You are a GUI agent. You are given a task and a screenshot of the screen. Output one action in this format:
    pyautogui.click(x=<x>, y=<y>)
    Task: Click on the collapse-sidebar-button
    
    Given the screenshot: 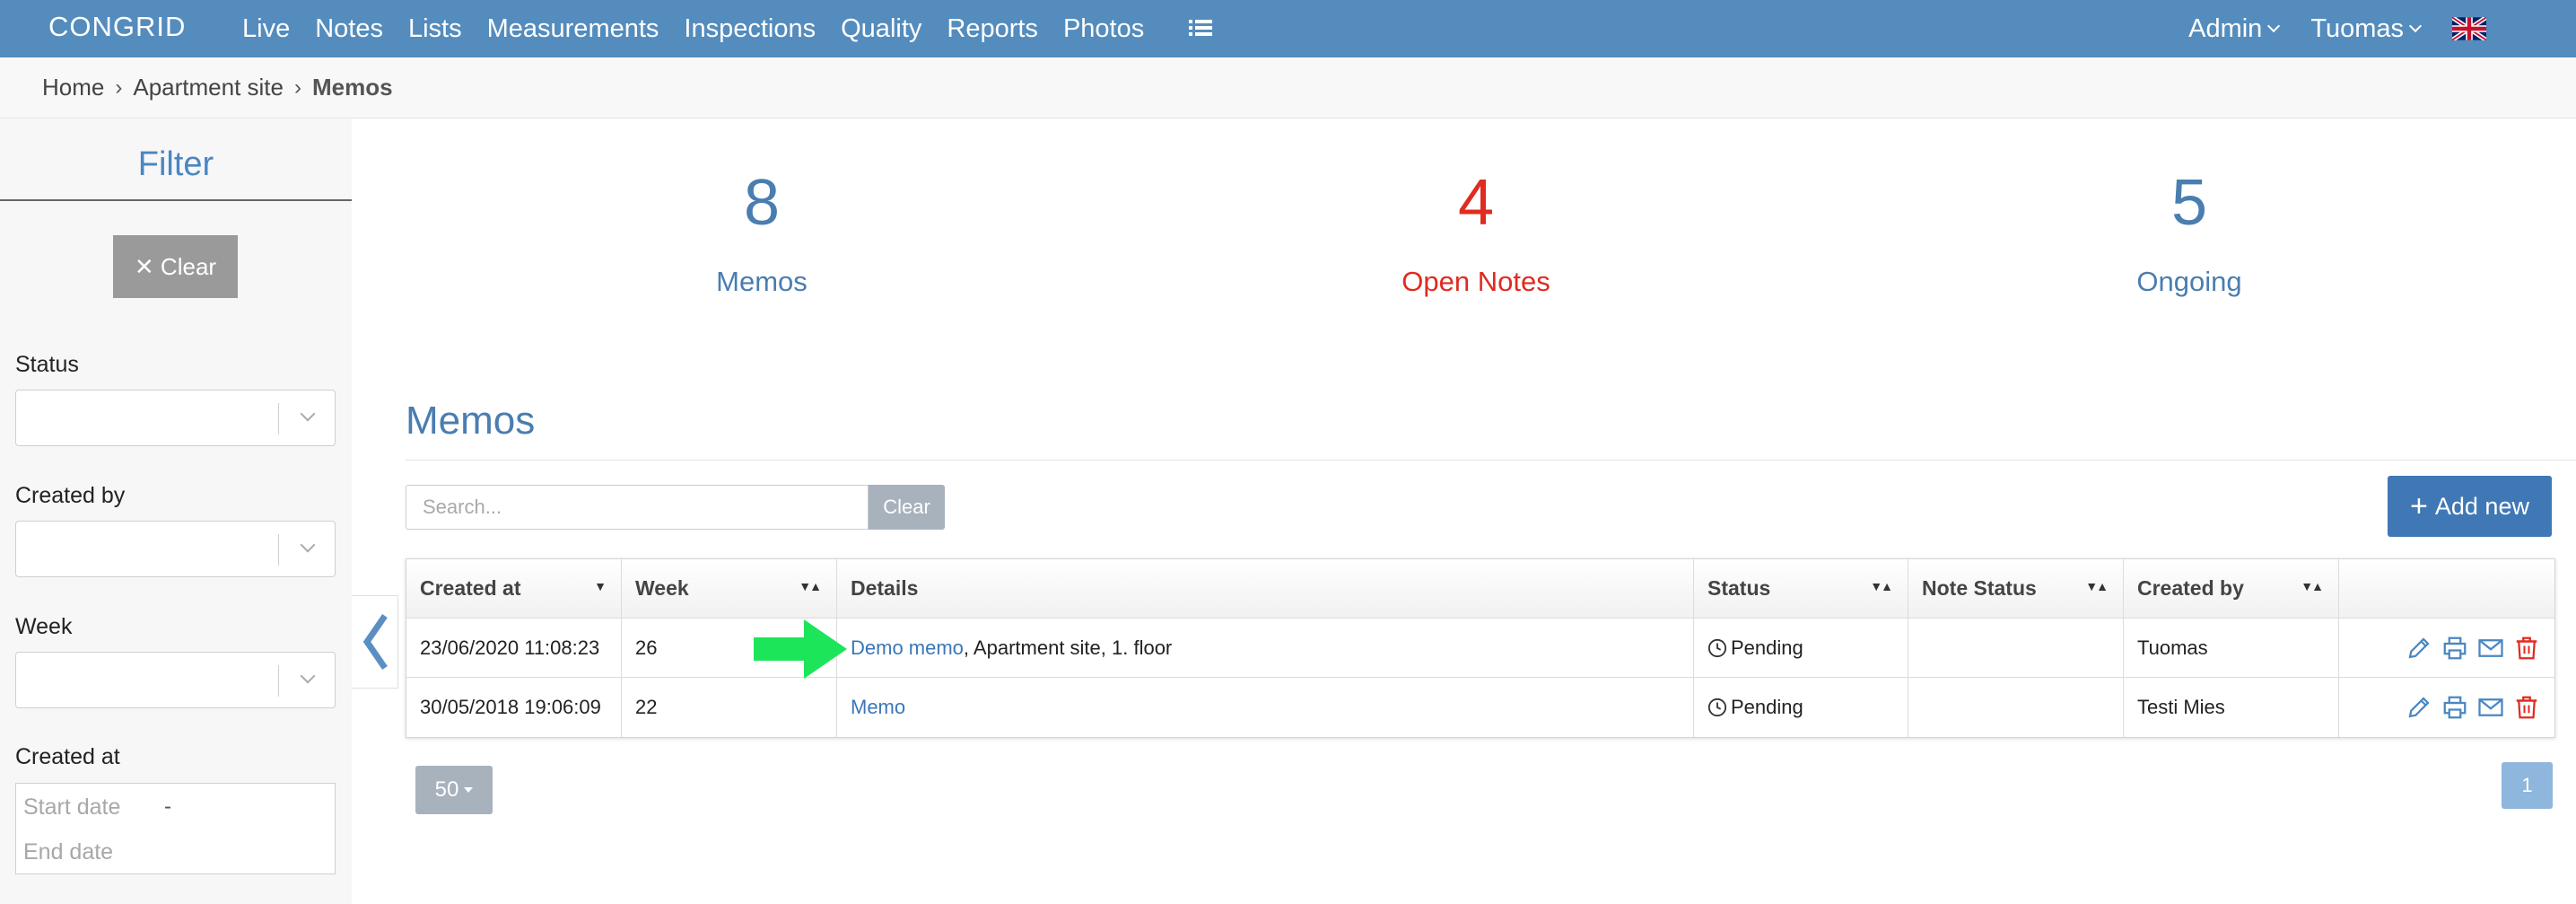 What is the action you would take?
    pyautogui.click(x=375, y=642)
    